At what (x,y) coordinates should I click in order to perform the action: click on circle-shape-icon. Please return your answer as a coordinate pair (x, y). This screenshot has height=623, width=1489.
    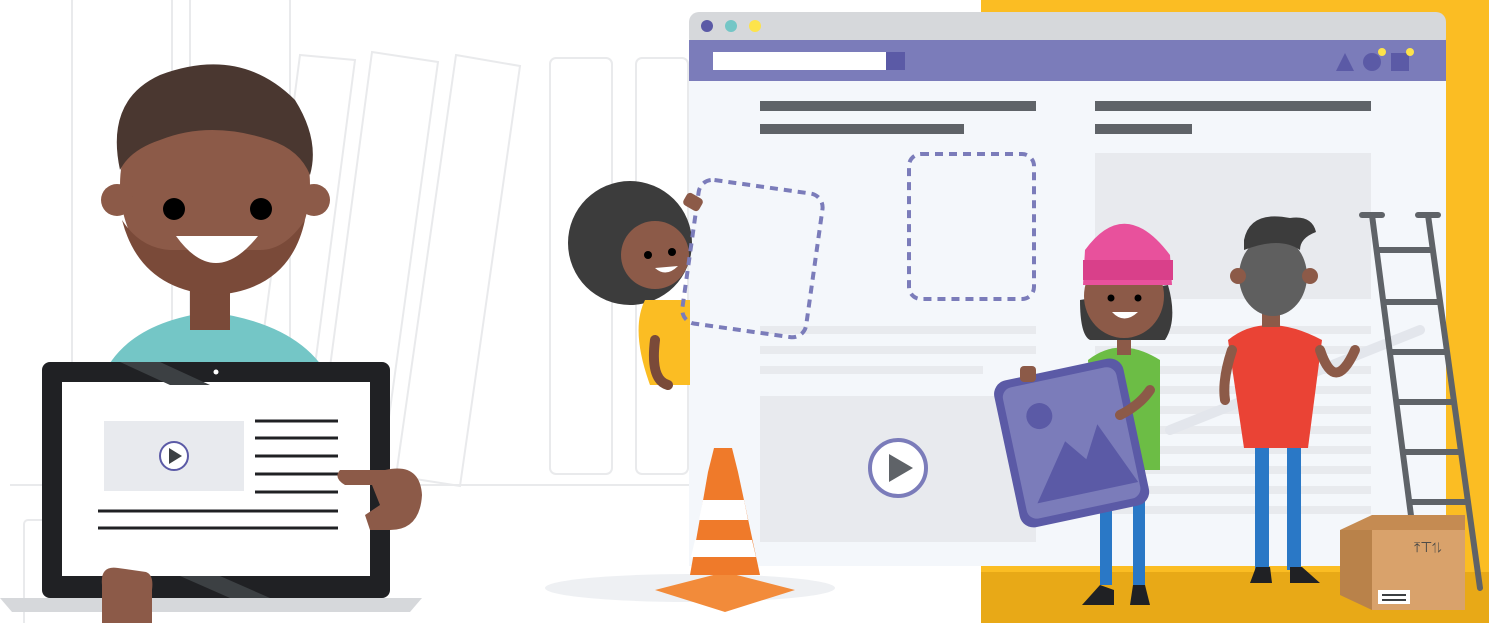
    Looking at the image, I should click on (1372, 62).